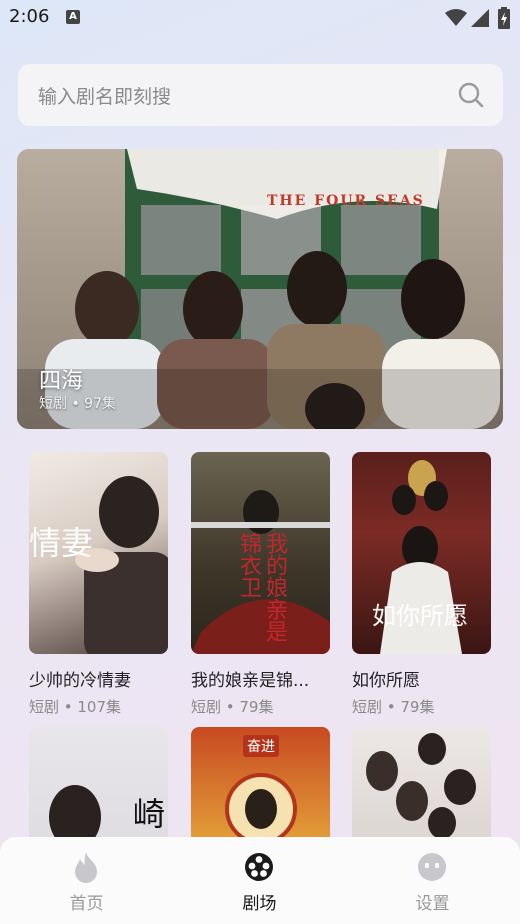 This screenshot has height=924, width=520. What do you see at coordinates (346, 201) in the screenshot?
I see `banner-poster-caption: THE FOUR SEAS` at bounding box center [346, 201].